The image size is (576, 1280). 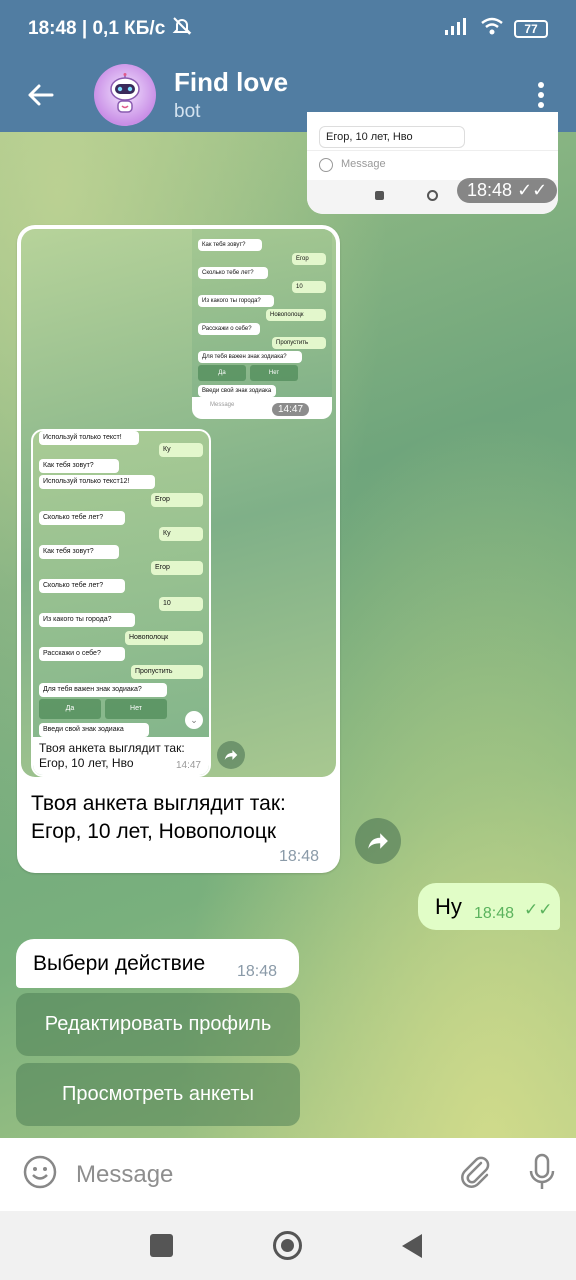 What do you see at coordinates (392, 137) in the screenshot?
I see `screenshot-message: Егор, 10 лет, Нво` at bounding box center [392, 137].